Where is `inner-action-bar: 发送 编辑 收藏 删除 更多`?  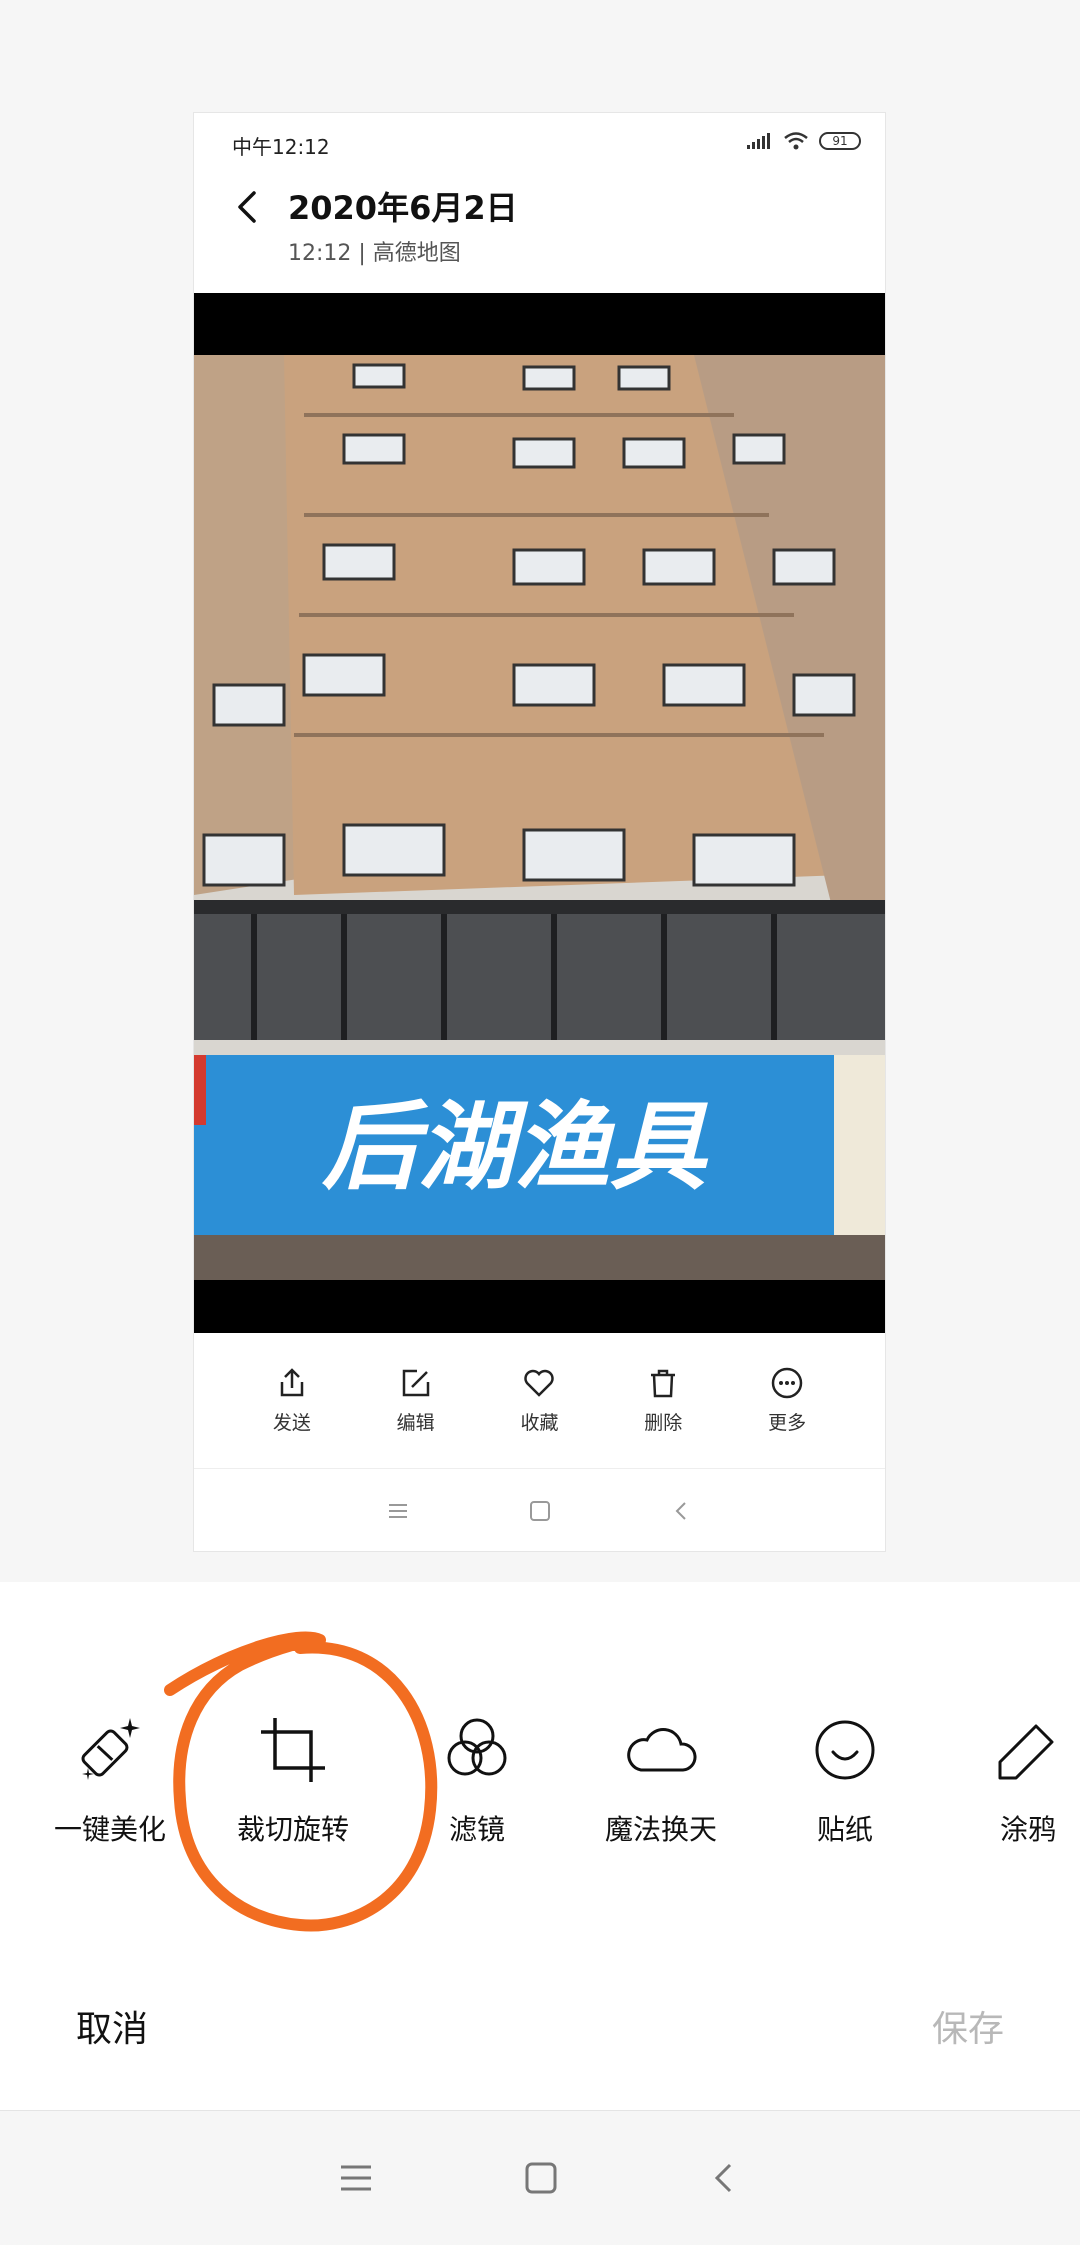
inner-action-bar: 发送 编辑 收藏 删除 更多 is located at coordinates (539, 1400).